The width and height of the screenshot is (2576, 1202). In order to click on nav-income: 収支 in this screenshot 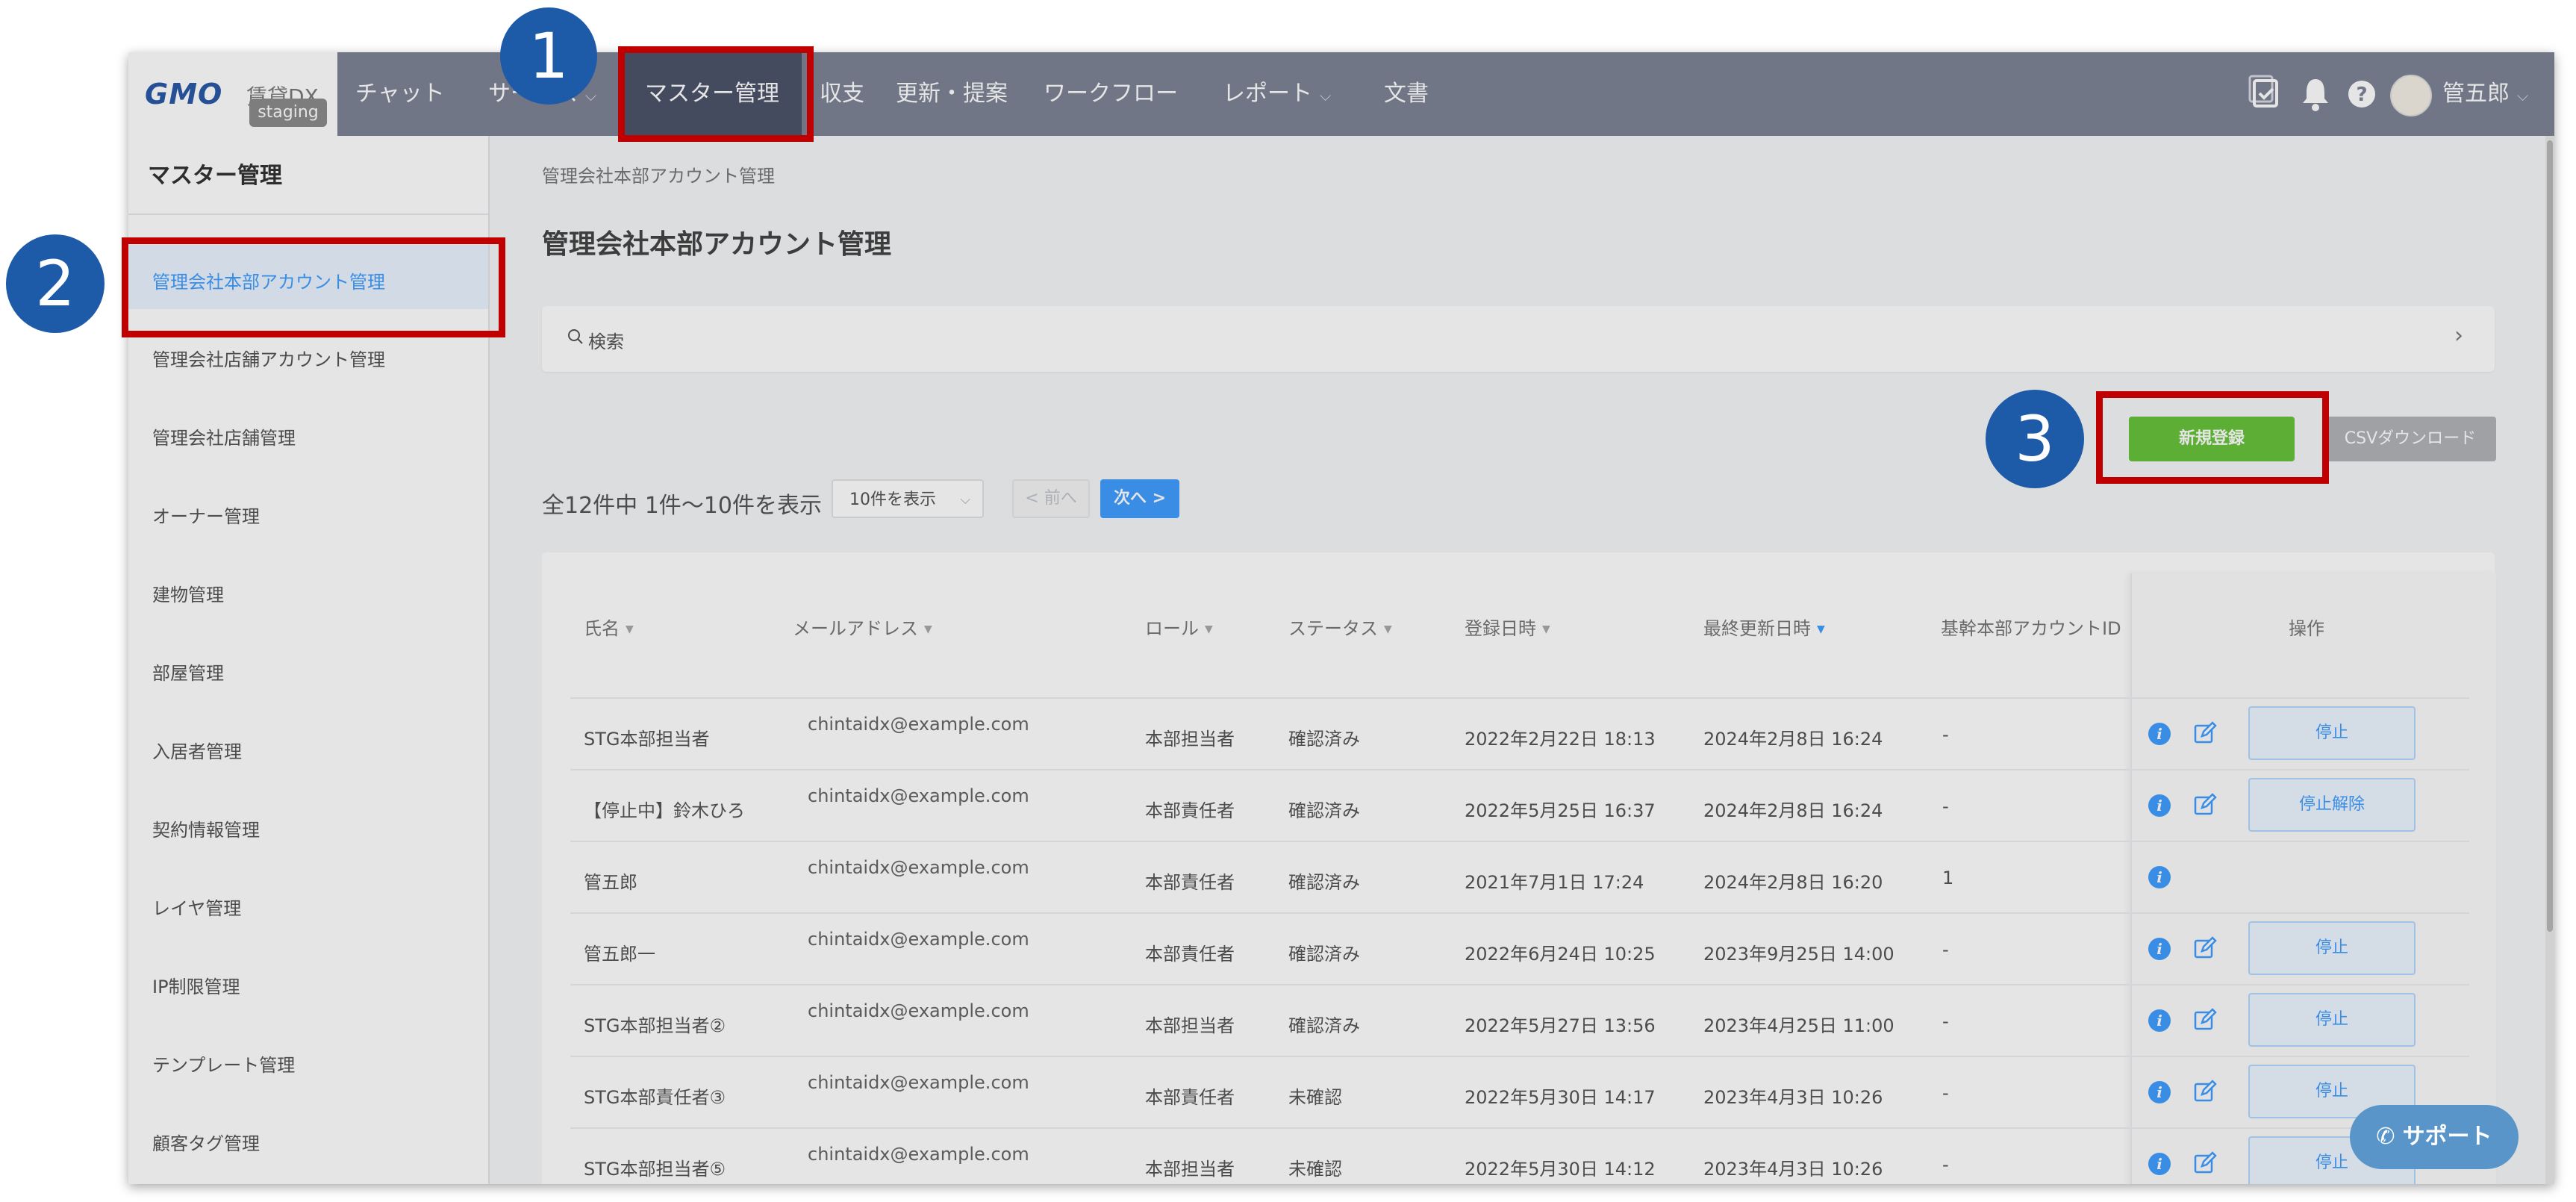, I will do `click(842, 94)`.